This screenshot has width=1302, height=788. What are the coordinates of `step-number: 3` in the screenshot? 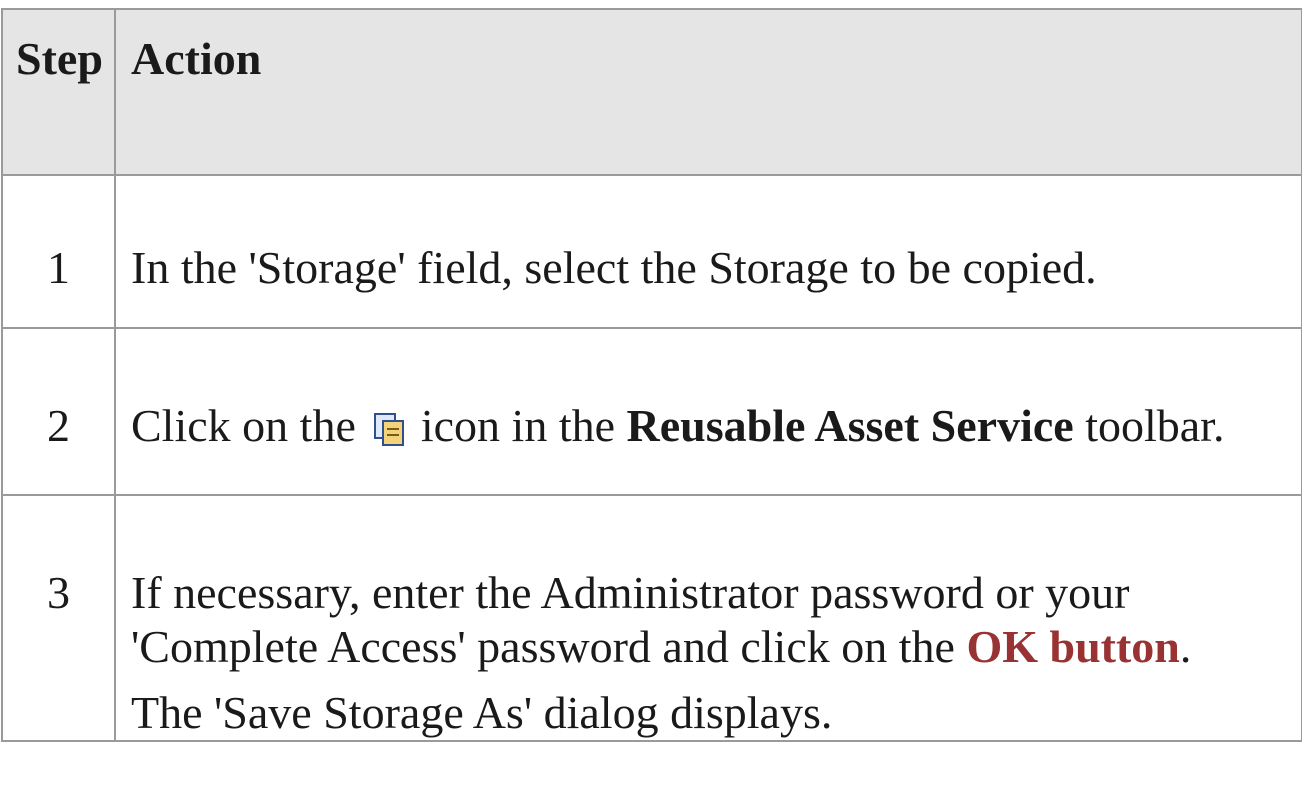 It's located at (58, 592).